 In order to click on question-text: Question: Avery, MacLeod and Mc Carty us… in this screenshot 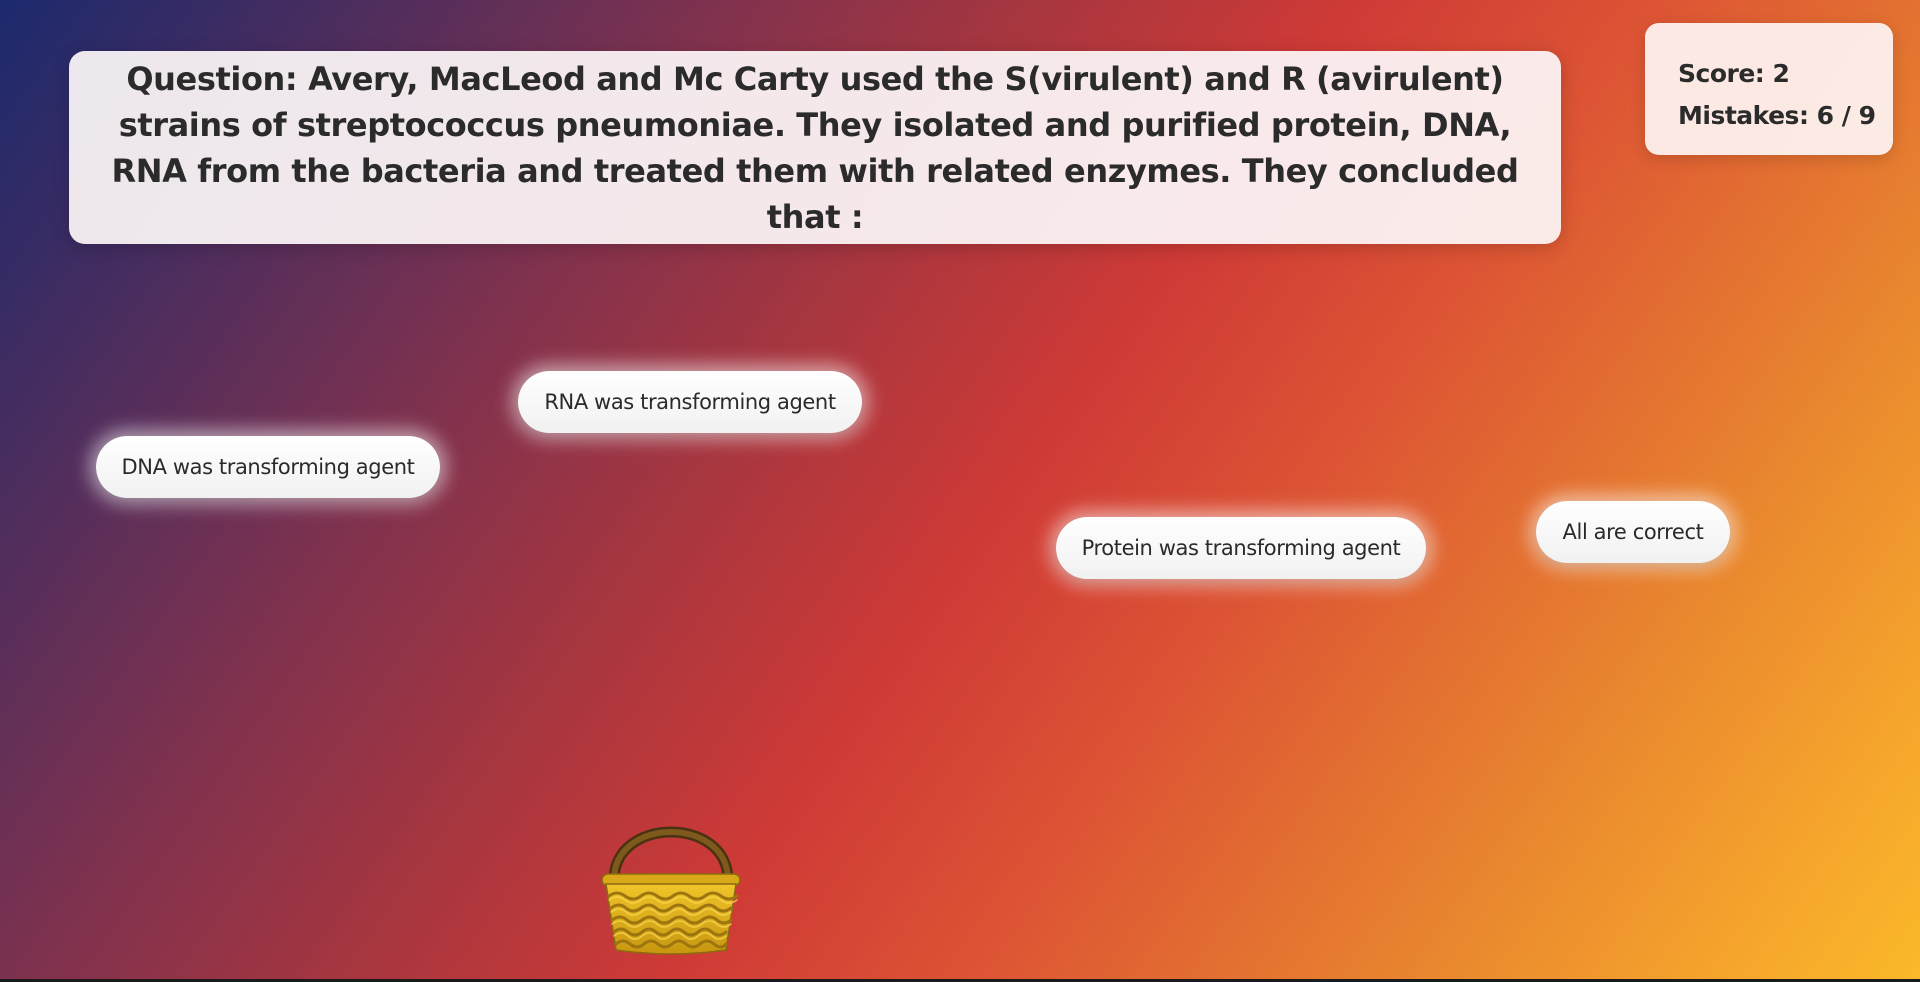, I will do `click(815, 147)`.